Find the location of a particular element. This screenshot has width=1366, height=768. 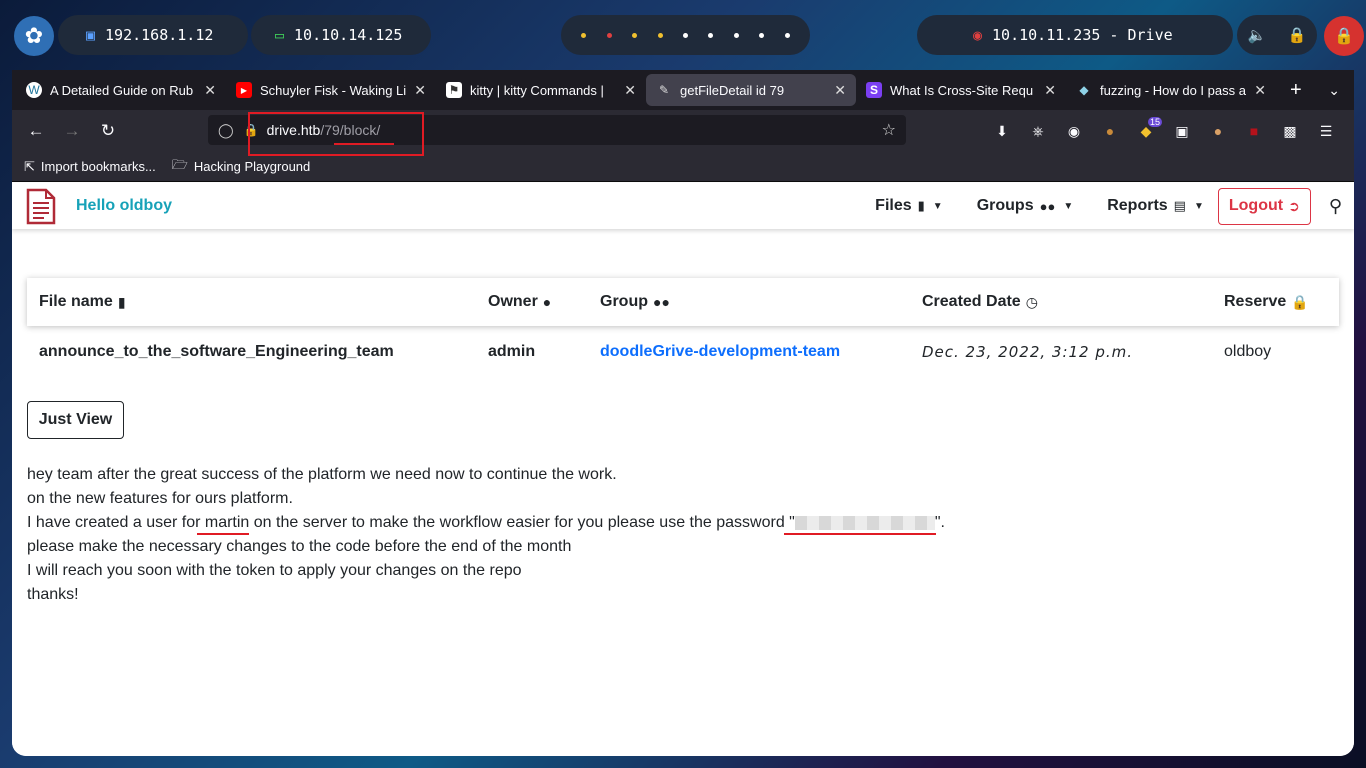

tab-csrf: S What Is Cross-Site Requ ✕ is located at coordinates (961, 90).